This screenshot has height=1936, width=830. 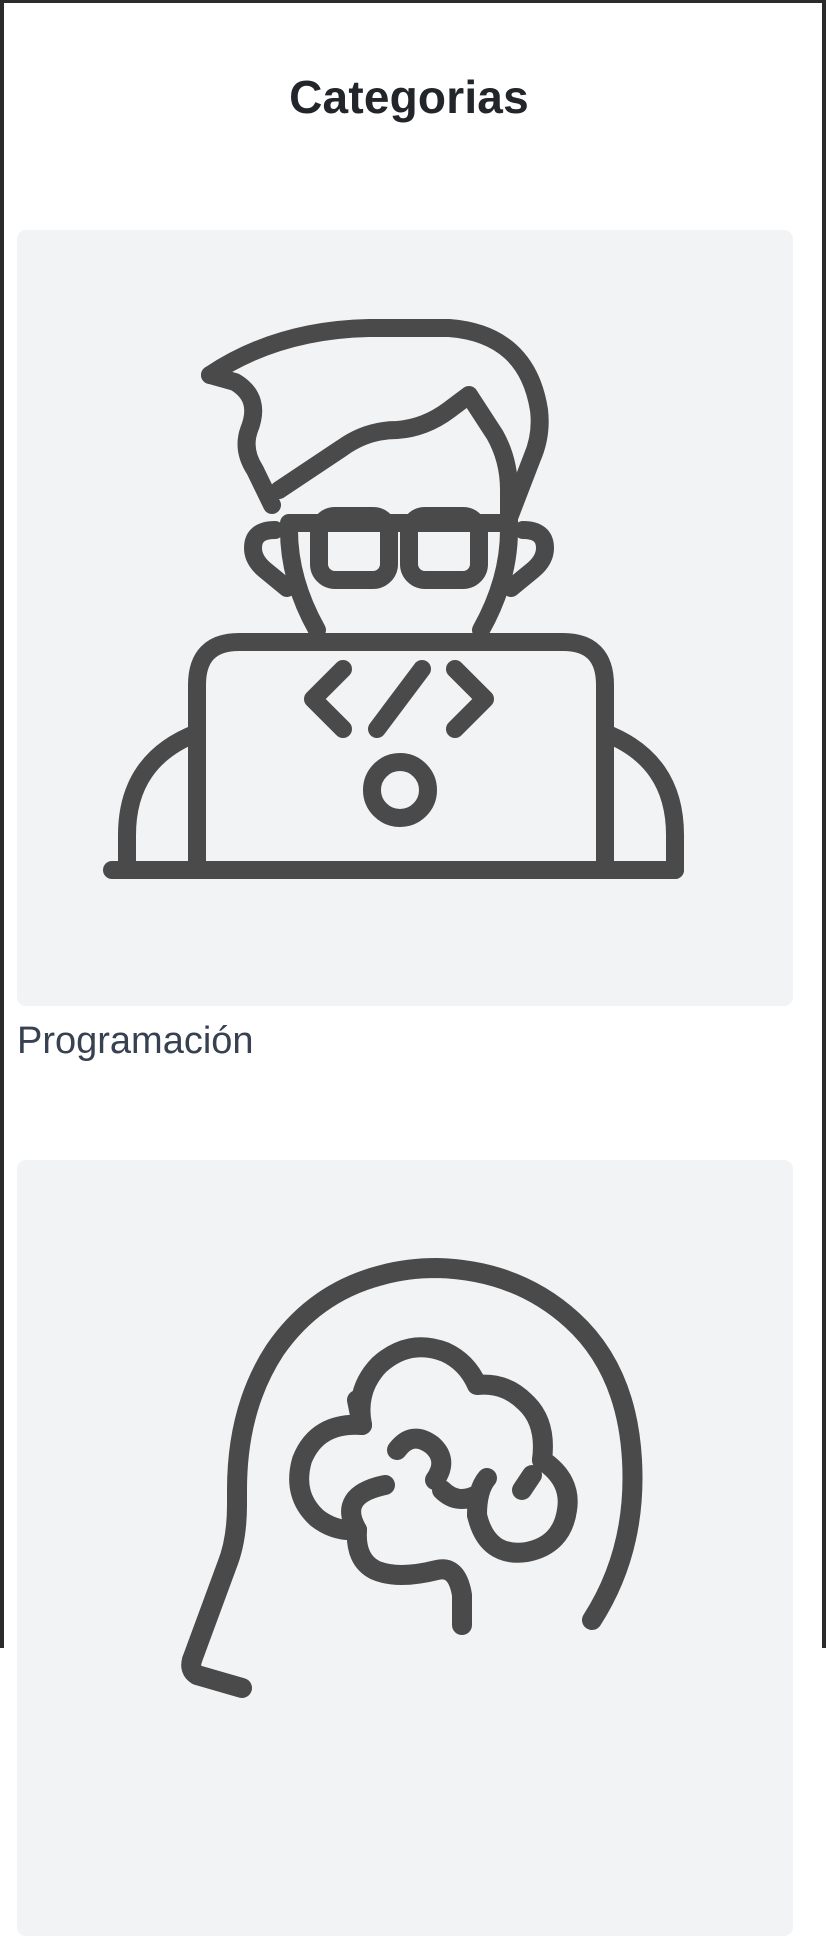 I want to click on brain-head-icon, so click(x=412, y=1478).